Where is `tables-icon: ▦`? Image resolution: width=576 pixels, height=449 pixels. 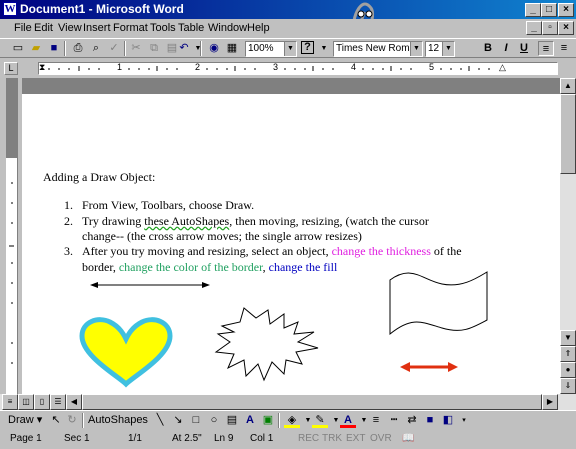
tables-icon: ▦ is located at coordinates (232, 48).